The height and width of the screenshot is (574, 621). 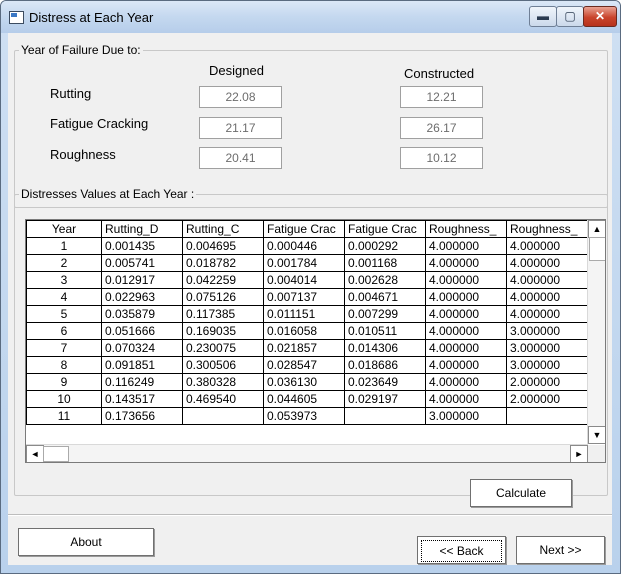 I want to click on value-cell: 0.029197, so click(x=385, y=399).